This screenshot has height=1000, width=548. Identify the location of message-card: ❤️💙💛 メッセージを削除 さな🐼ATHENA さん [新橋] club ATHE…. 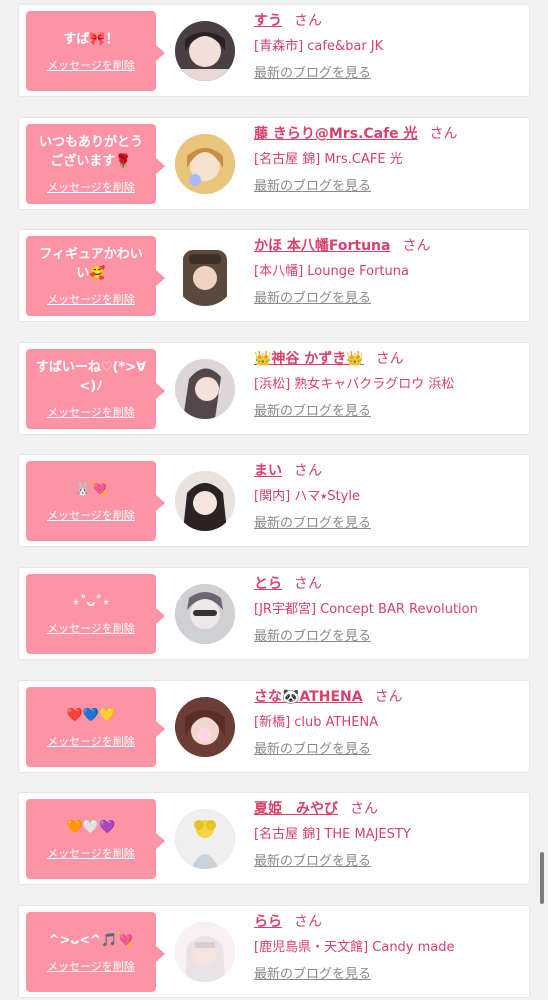
(274, 726).